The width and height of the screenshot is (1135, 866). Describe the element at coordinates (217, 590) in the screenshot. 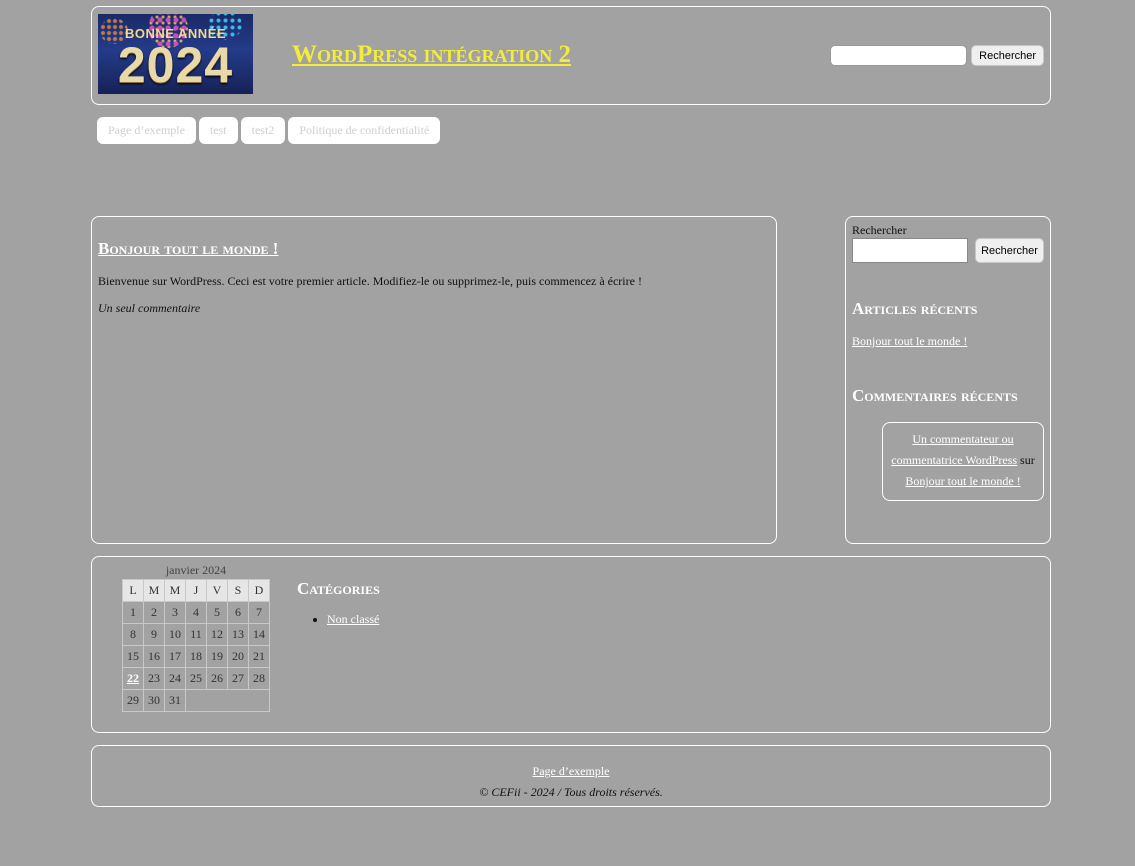

I see `calendar-weekday: V` at that location.